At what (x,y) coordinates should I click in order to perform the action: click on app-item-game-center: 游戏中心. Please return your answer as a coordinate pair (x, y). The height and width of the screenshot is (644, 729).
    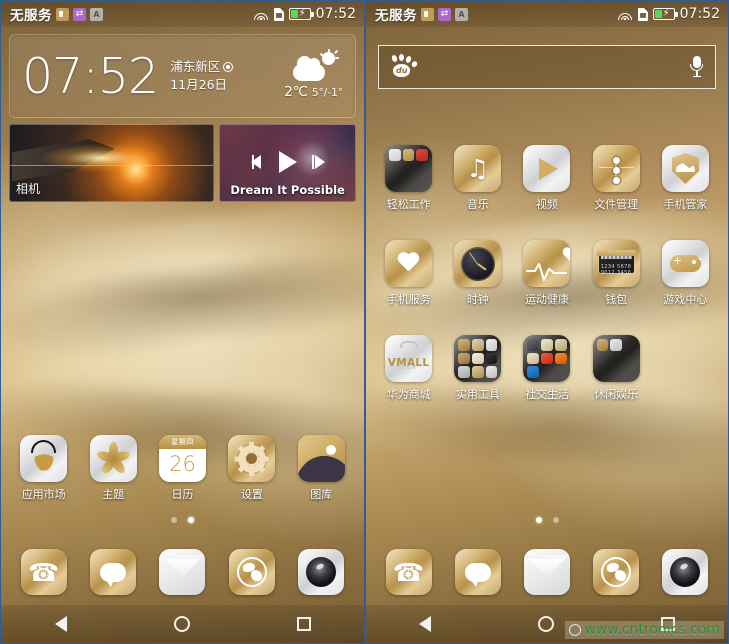
    Looking at the image, I should click on (685, 270).